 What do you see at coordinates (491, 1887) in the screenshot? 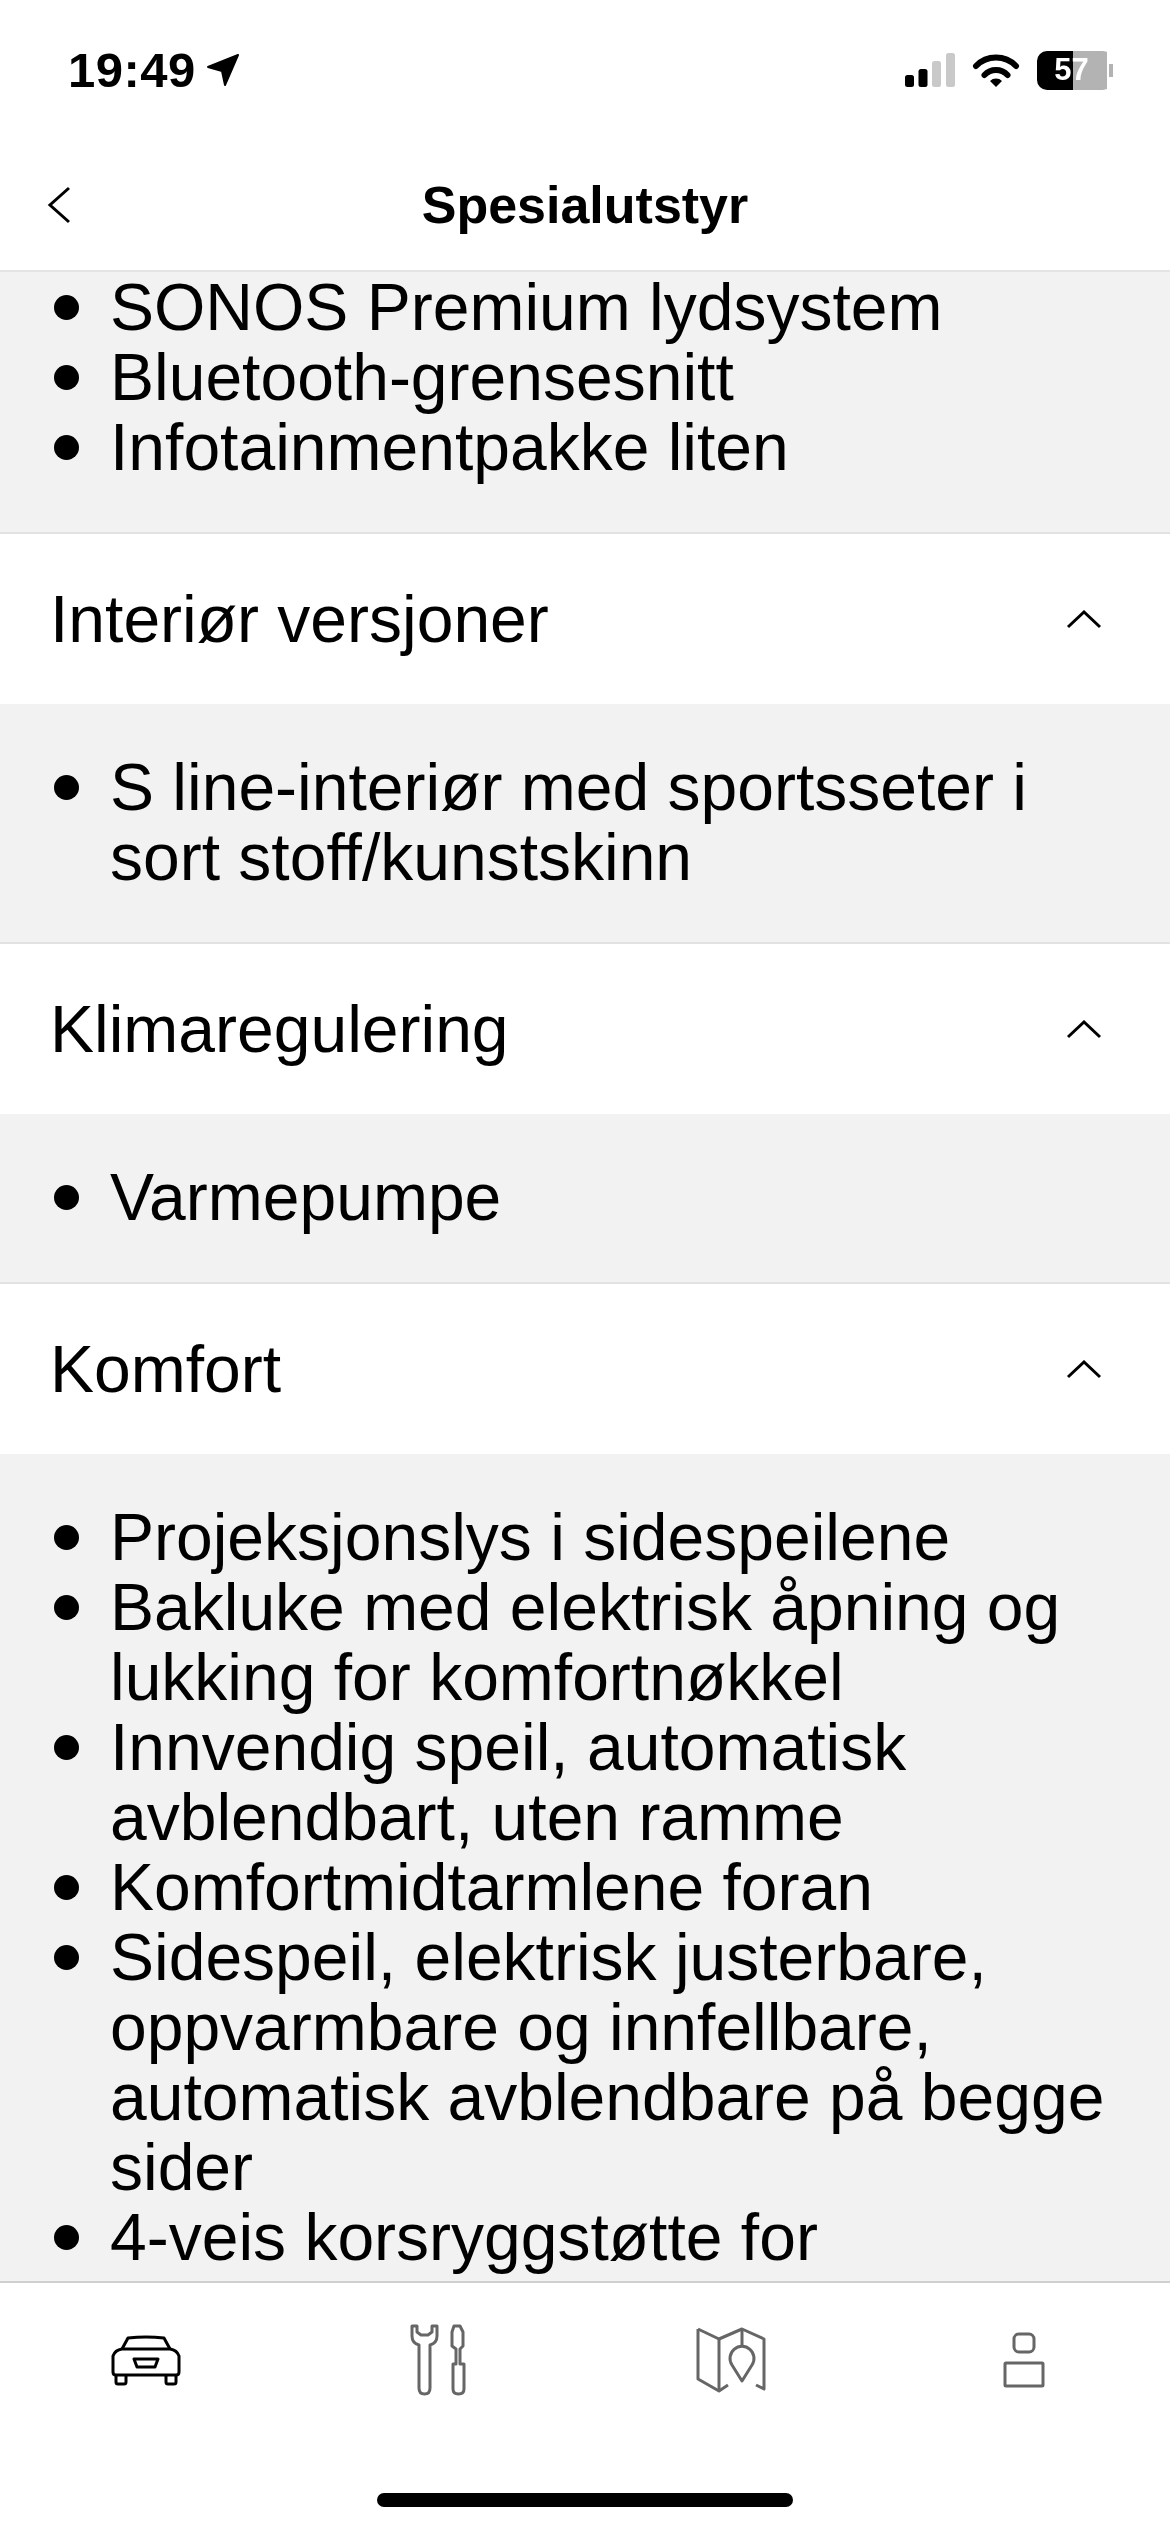
I see `equipment-item: Komfortmidtarmlene foran` at bounding box center [491, 1887].